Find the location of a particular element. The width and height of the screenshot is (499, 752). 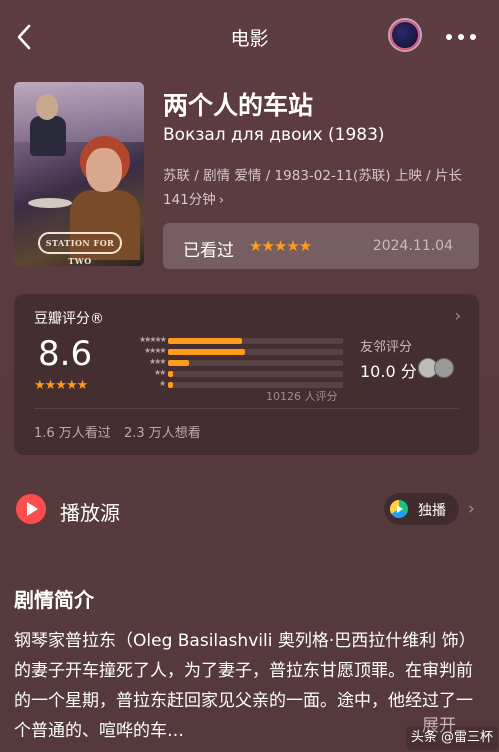

watched-status-button: 已看过 ★★★★★ 2024.11.04 is located at coordinates (321, 246).